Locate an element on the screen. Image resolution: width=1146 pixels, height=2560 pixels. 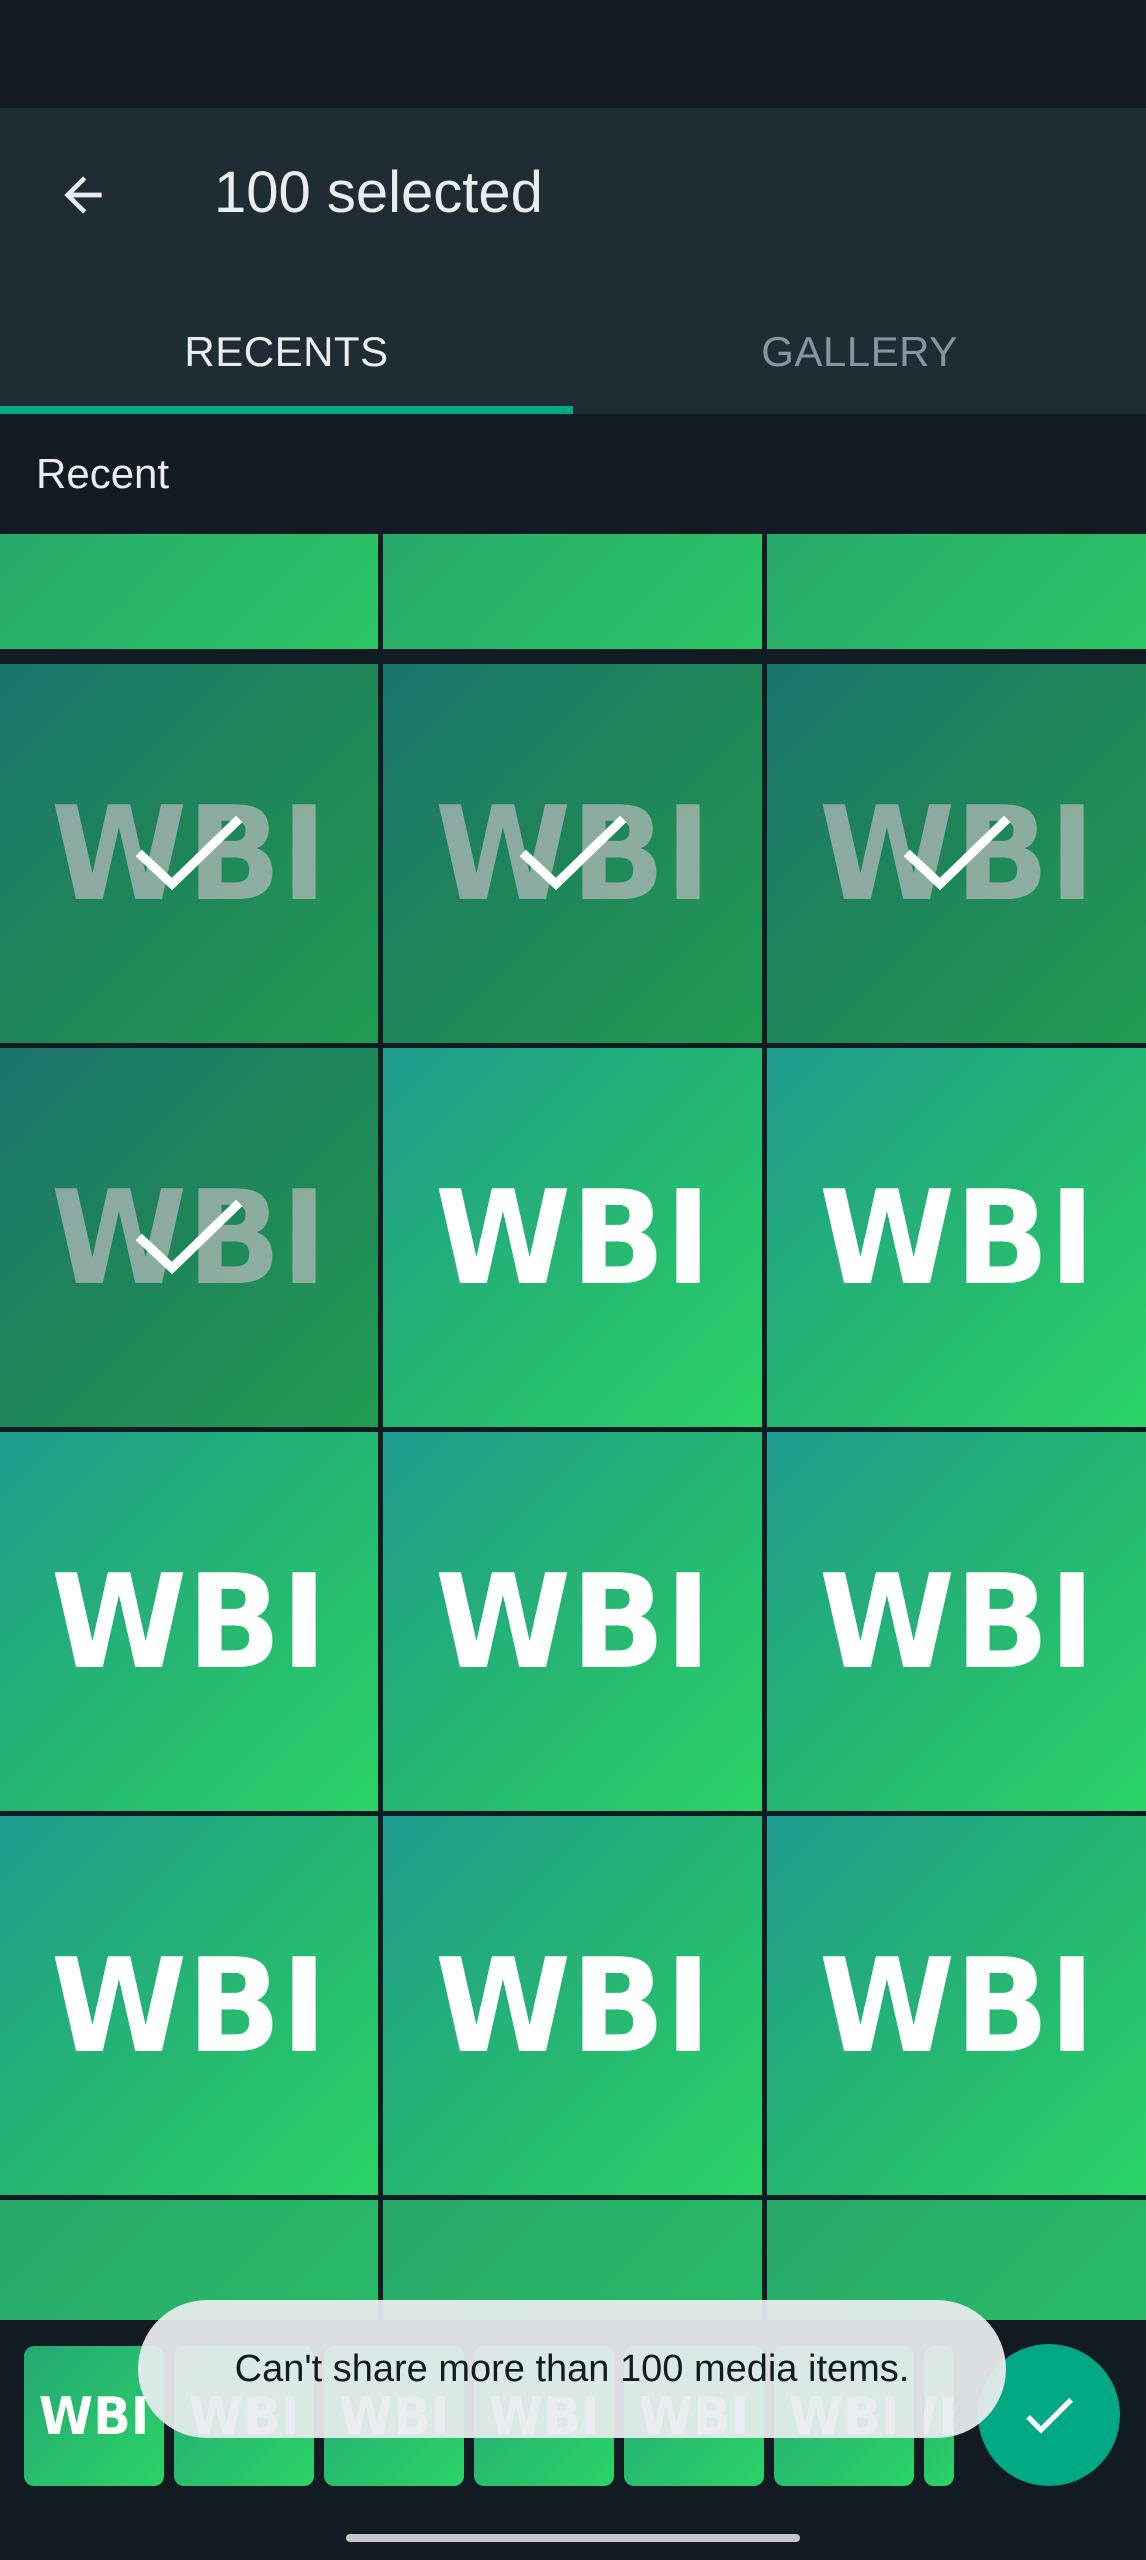
page-title: 100 selected is located at coordinates (378, 192).